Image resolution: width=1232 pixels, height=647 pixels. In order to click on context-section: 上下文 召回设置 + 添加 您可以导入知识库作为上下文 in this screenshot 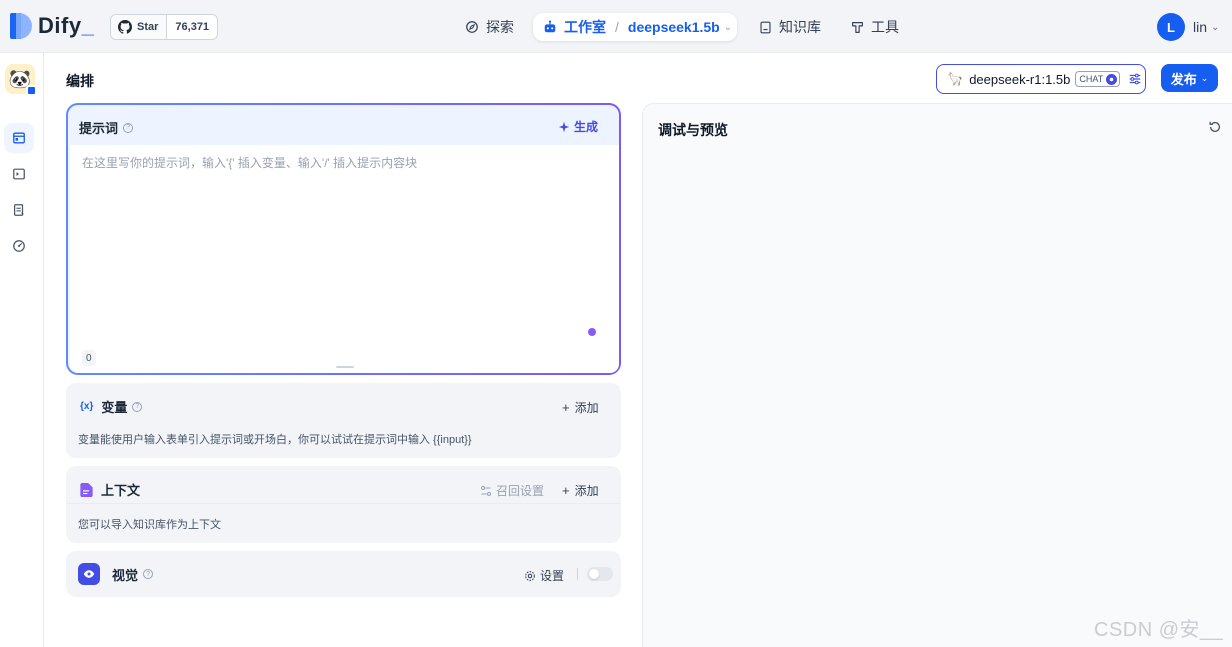, I will do `click(343, 504)`.